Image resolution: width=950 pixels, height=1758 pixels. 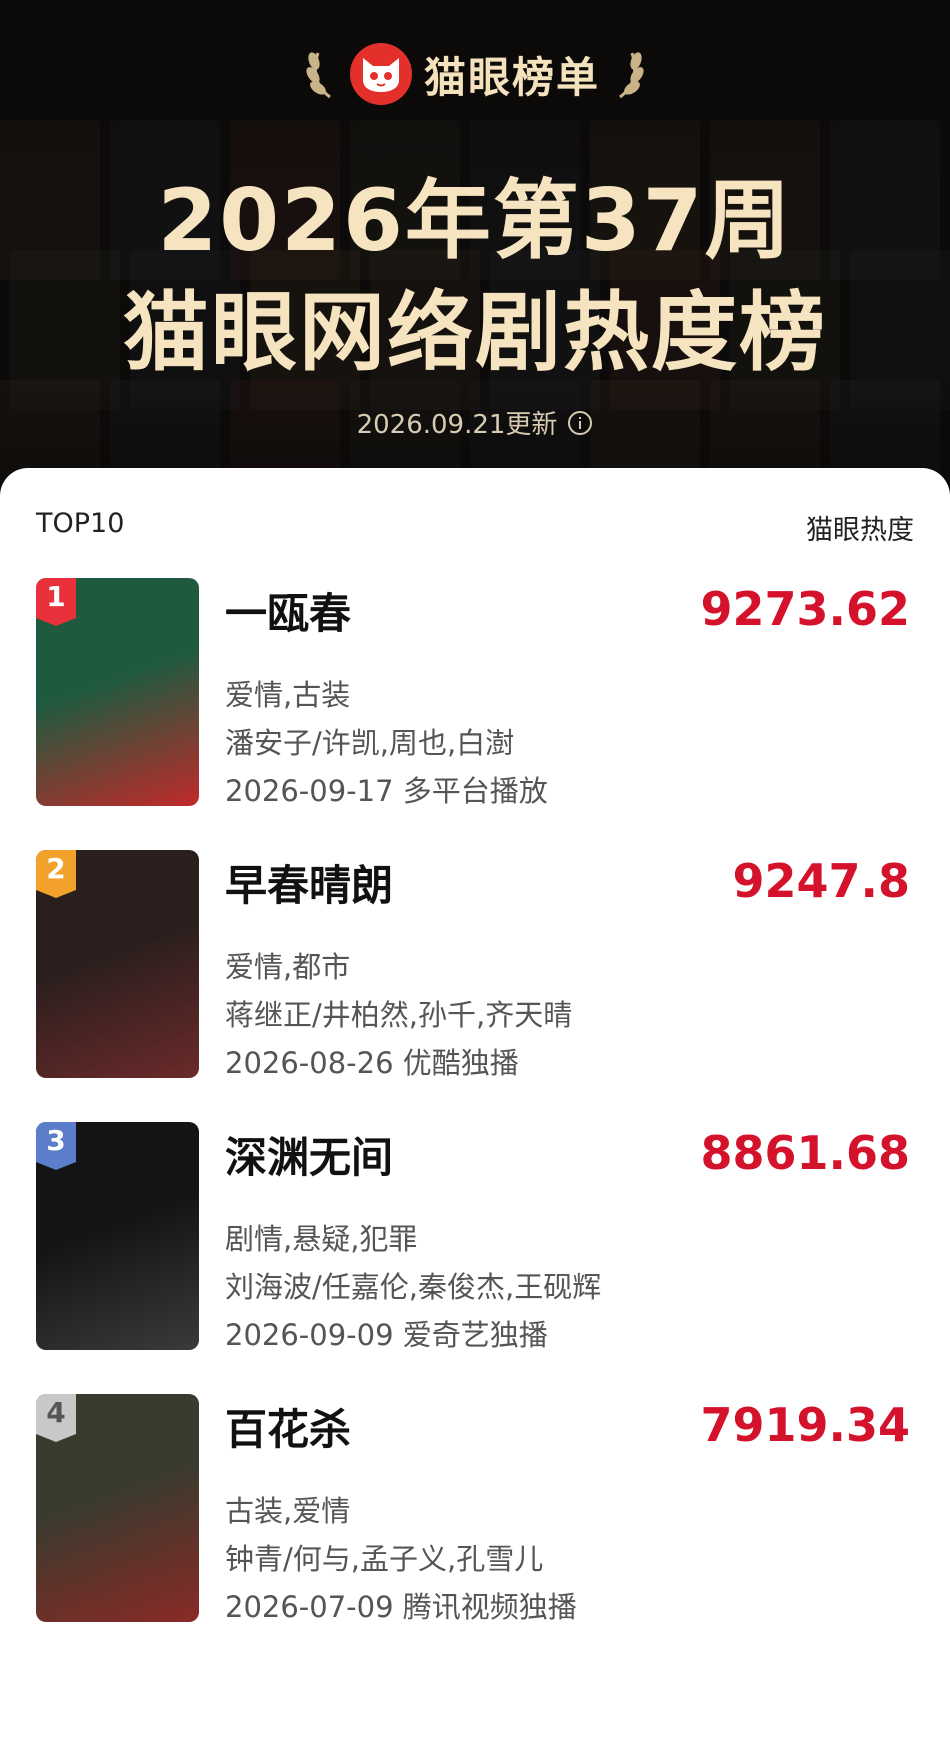 What do you see at coordinates (117, 1236) in the screenshot?
I see `poster-thumbnail: 3` at bounding box center [117, 1236].